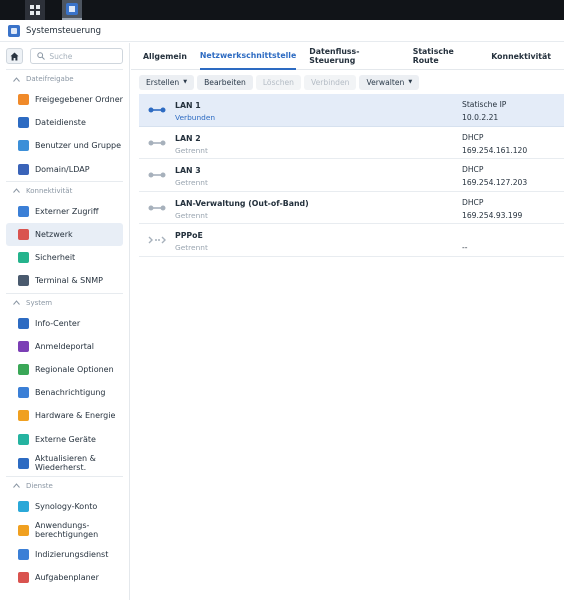 This screenshot has height=600, width=564. What do you see at coordinates (195, 117) in the screenshot?
I see `interface-status: Verbunden` at bounding box center [195, 117].